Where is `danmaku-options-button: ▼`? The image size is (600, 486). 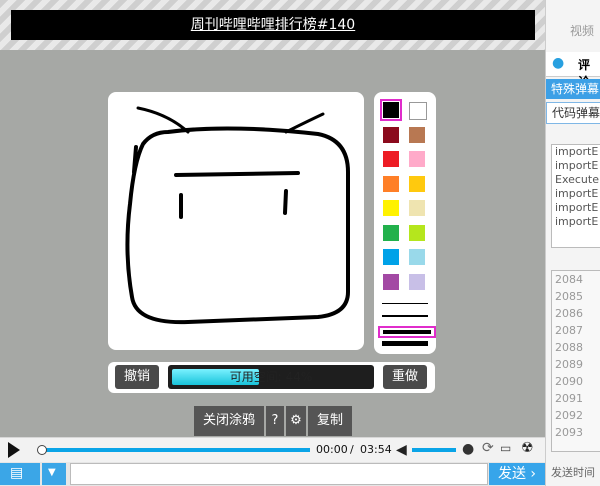
danmaku-options-button: ▼ is located at coordinates (54, 474).